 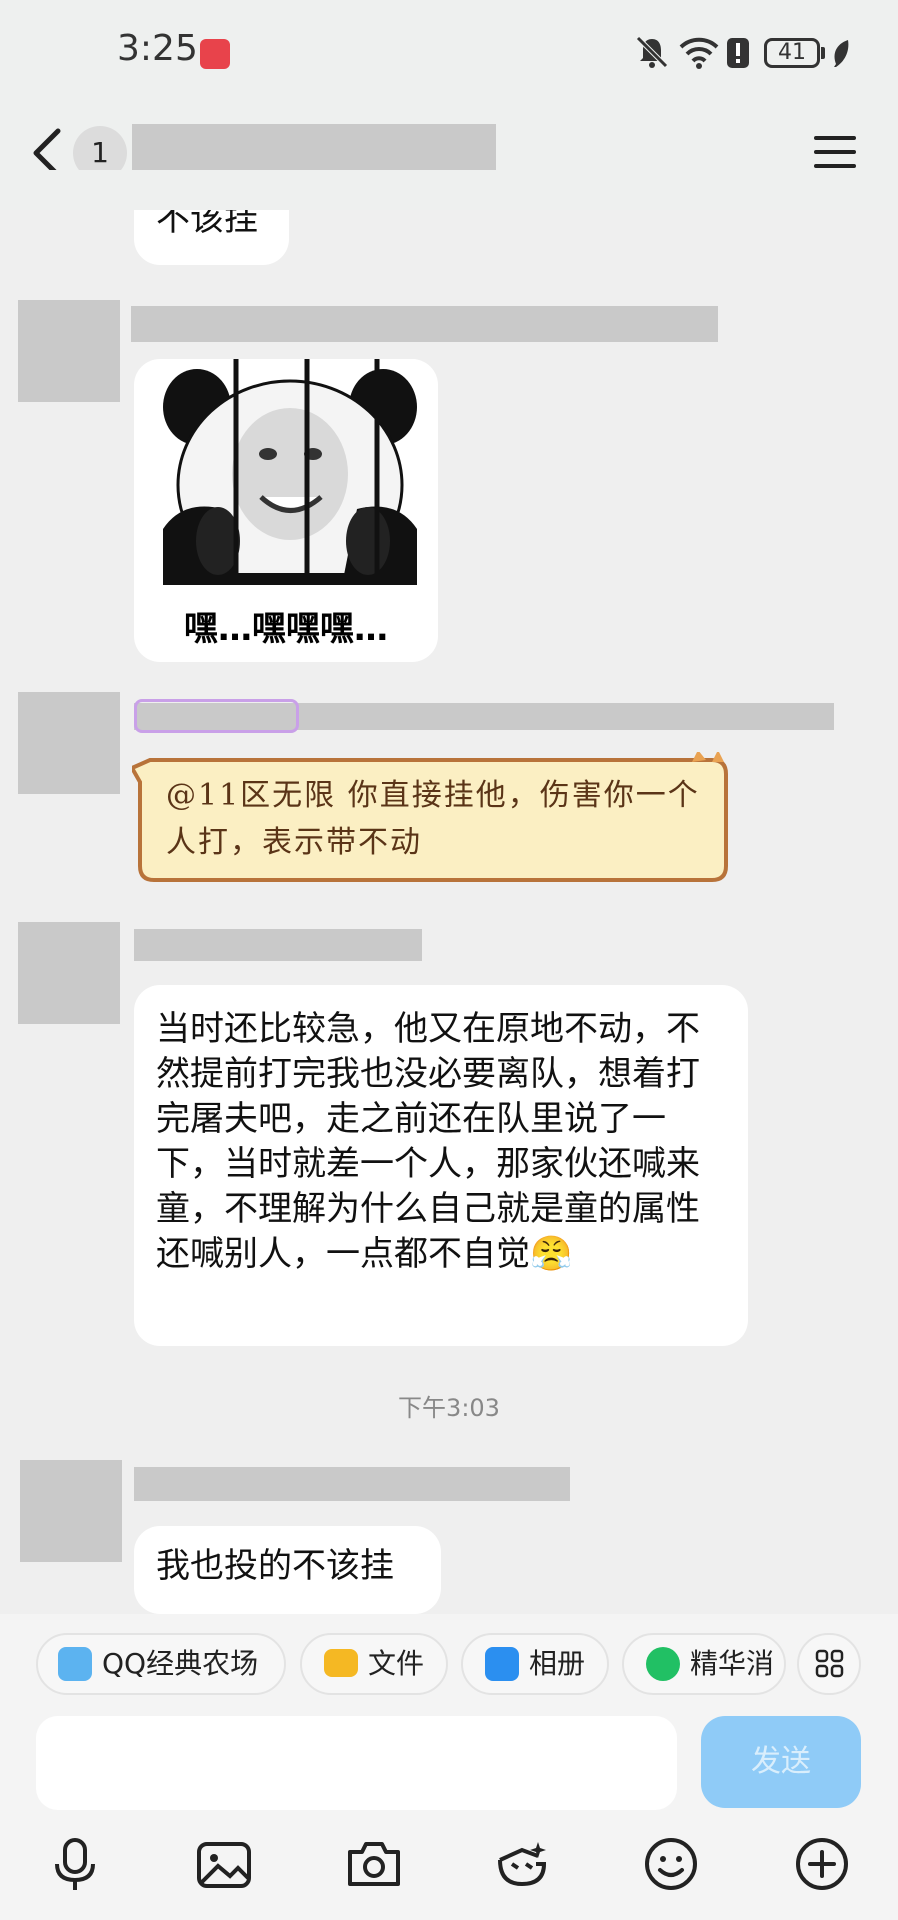 I want to click on star-badge-icon, so click(x=663, y=1664).